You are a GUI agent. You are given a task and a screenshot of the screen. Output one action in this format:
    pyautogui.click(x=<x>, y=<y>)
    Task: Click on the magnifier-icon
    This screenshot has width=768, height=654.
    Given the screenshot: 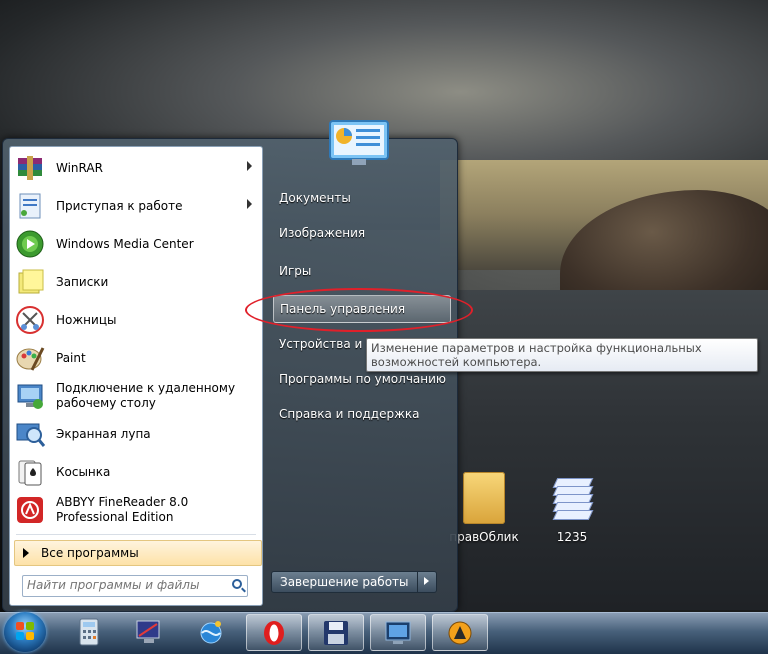 What is the action you would take?
    pyautogui.click(x=31, y=435)
    